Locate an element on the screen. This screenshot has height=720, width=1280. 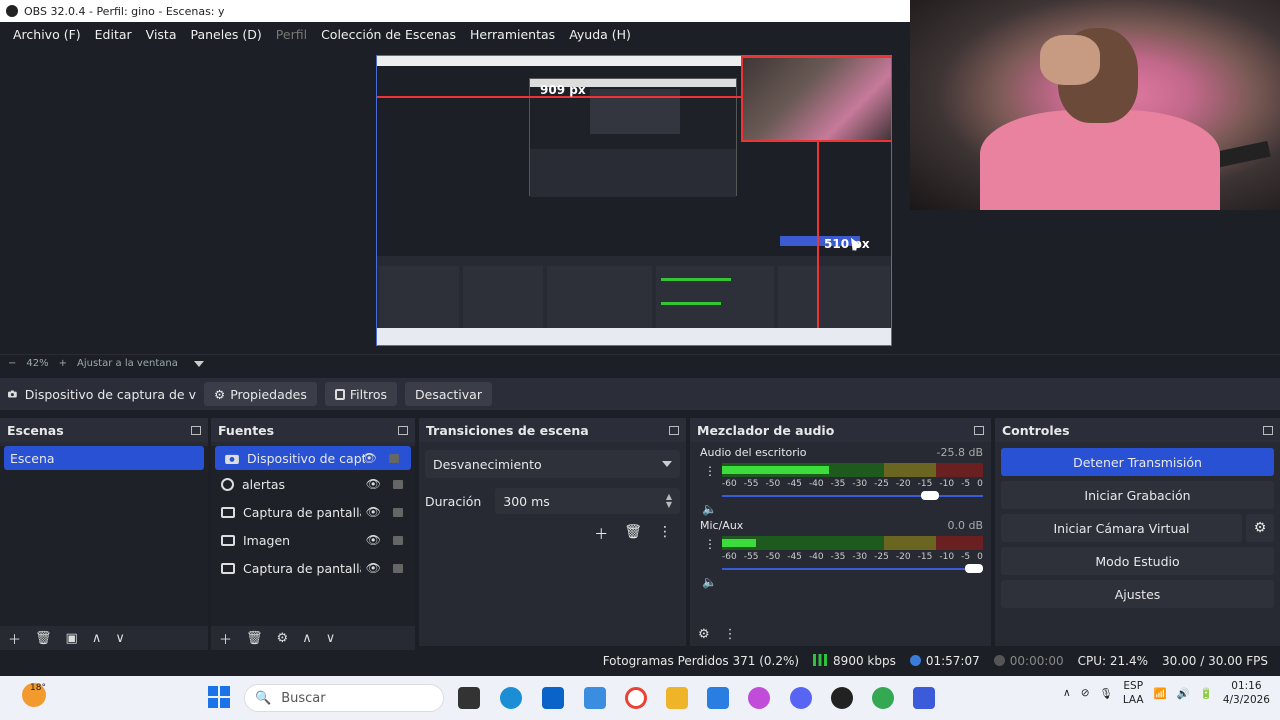
stepper-arrows-icon: ▲ ▼ is located at coordinates (669, 501).